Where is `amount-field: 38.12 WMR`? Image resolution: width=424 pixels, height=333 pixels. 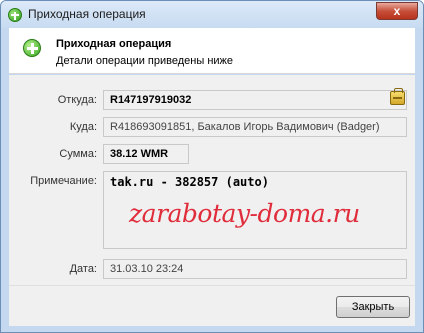
amount-field: 38.12 WMR is located at coordinates (146, 154).